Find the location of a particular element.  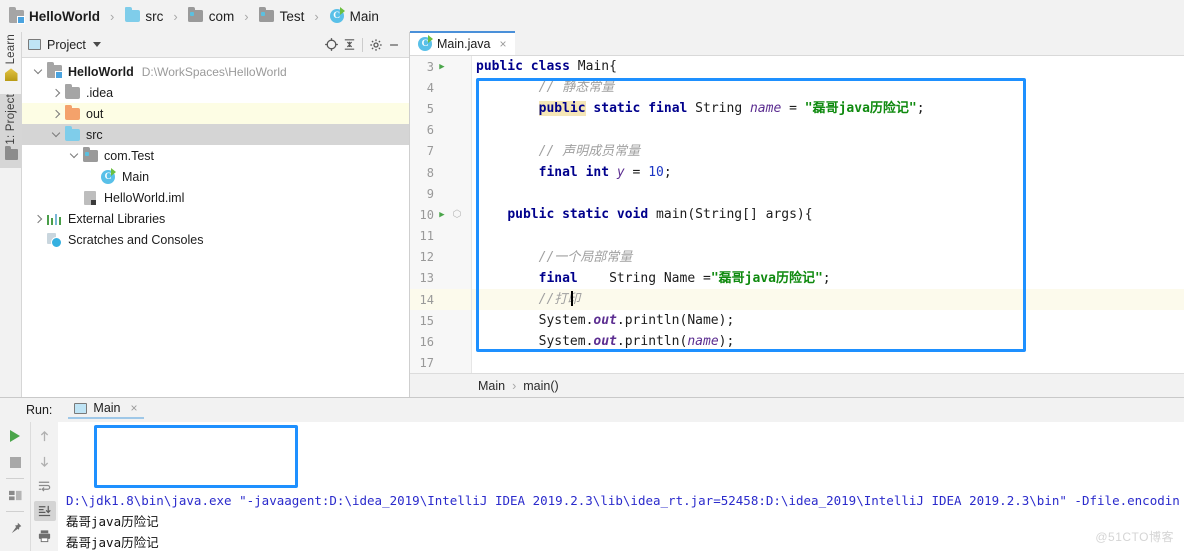

gutter-line-8: 8 is located at coordinates (440, 172).